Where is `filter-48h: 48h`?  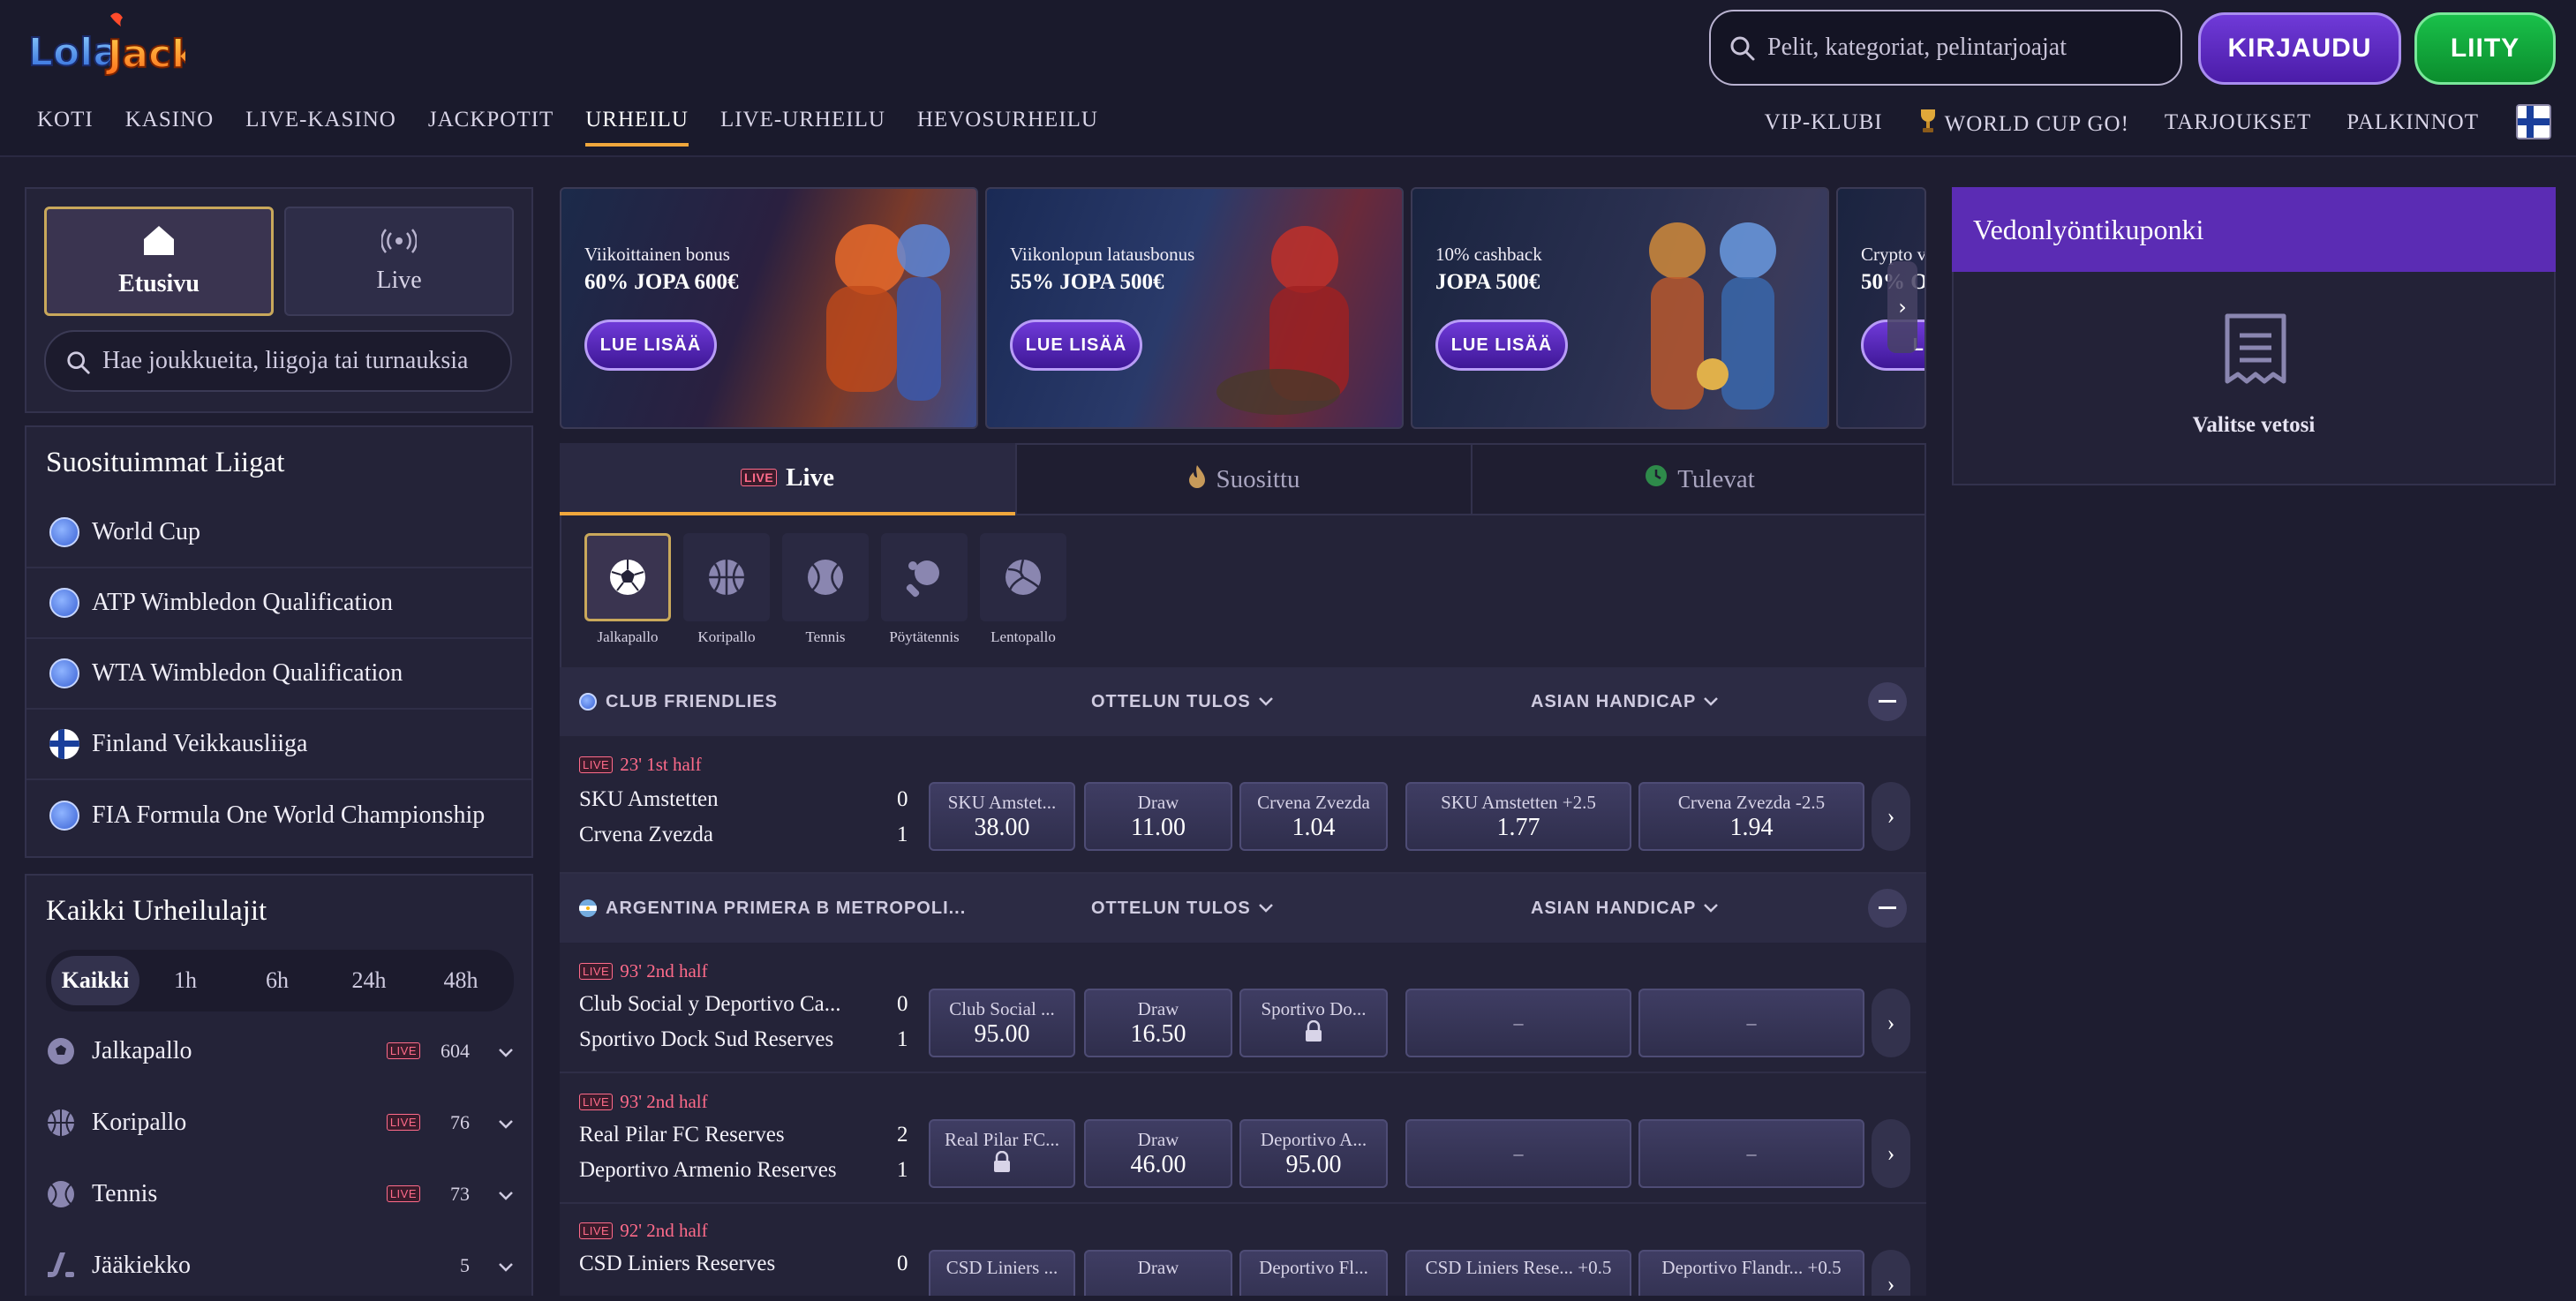 filter-48h: 48h is located at coordinates (461, 981).